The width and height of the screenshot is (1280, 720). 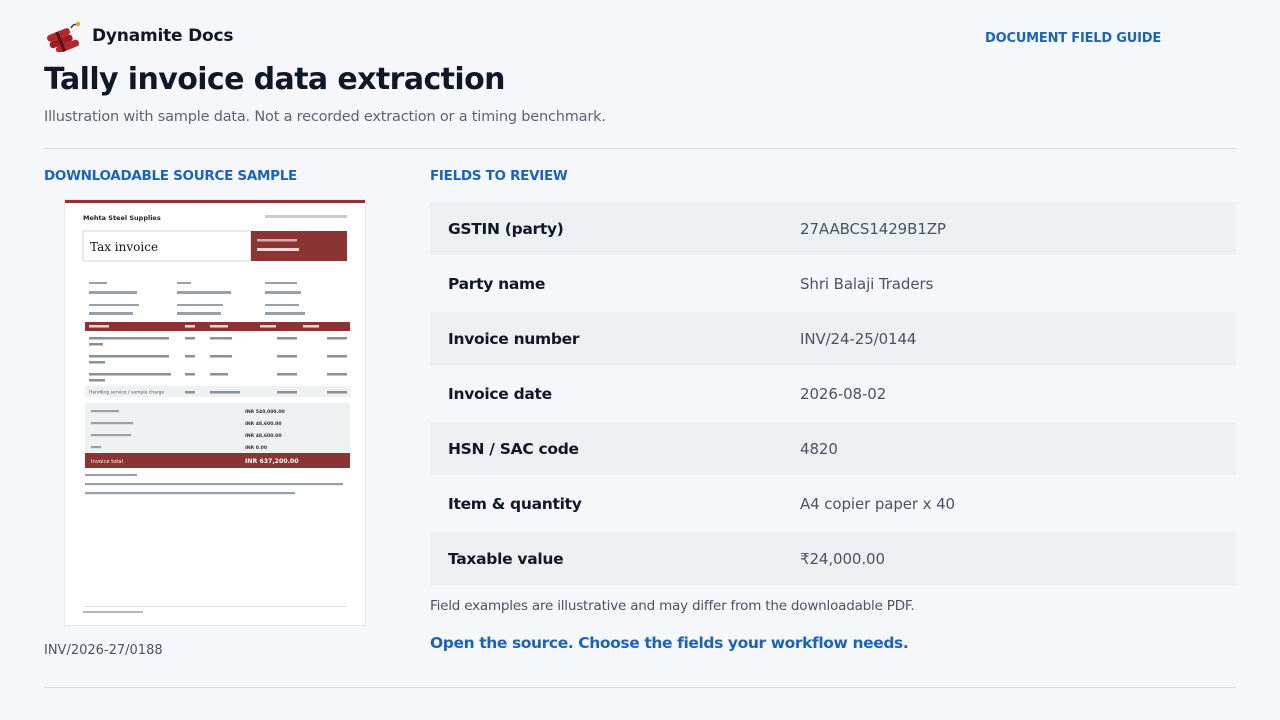 What do you see at coordinates (842, 558) in the screenshot?
I see `field-value: ₹24,000.00` at bounding box center [842, 558].